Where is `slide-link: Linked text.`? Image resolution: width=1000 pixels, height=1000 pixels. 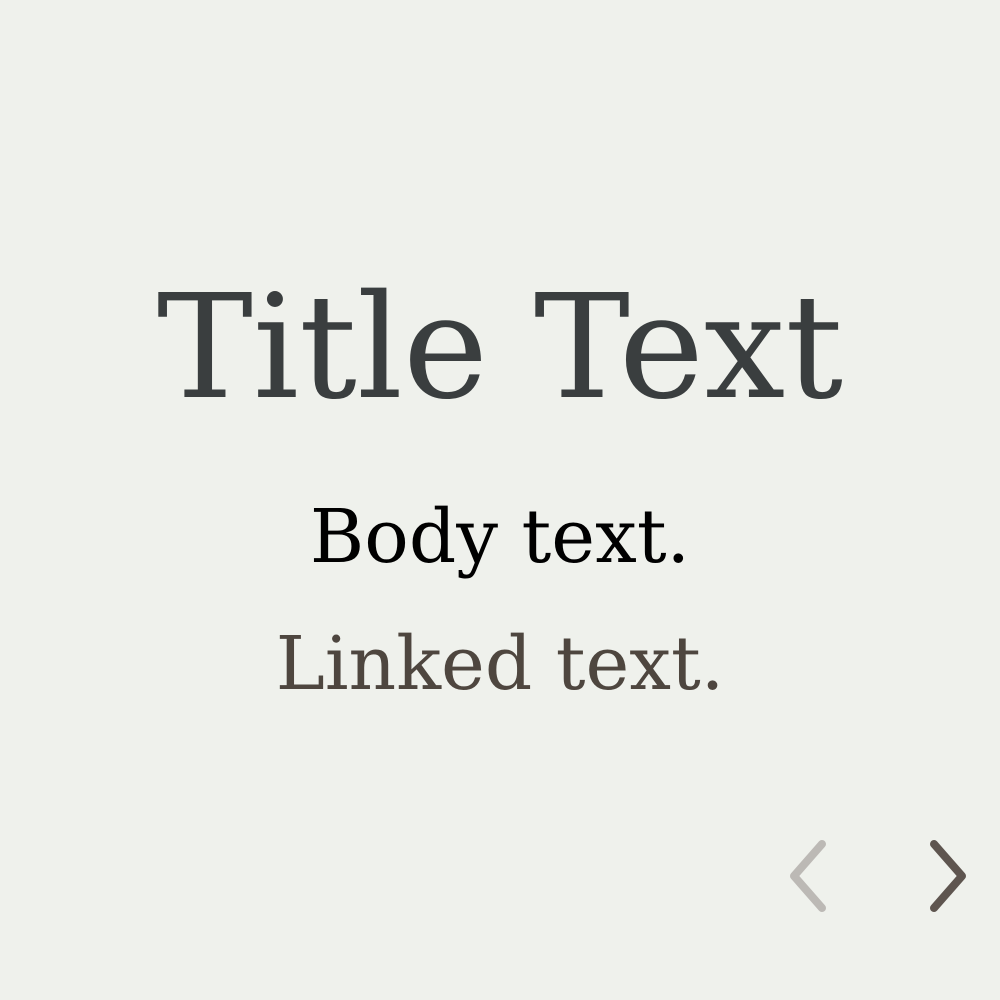 slide-link: Linked text. is located at coordinates (500, 664).